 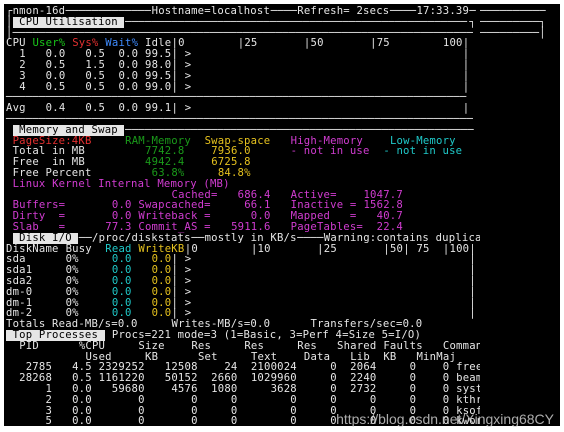 I want to click on disk-name: dm-0, so click(x=19, y=291).